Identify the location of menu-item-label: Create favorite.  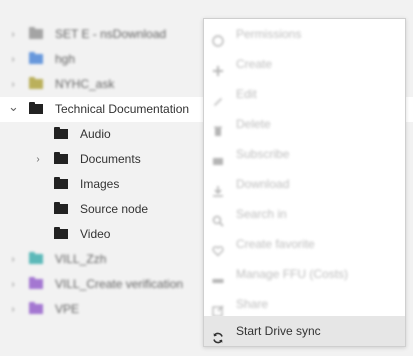
(275, 244).